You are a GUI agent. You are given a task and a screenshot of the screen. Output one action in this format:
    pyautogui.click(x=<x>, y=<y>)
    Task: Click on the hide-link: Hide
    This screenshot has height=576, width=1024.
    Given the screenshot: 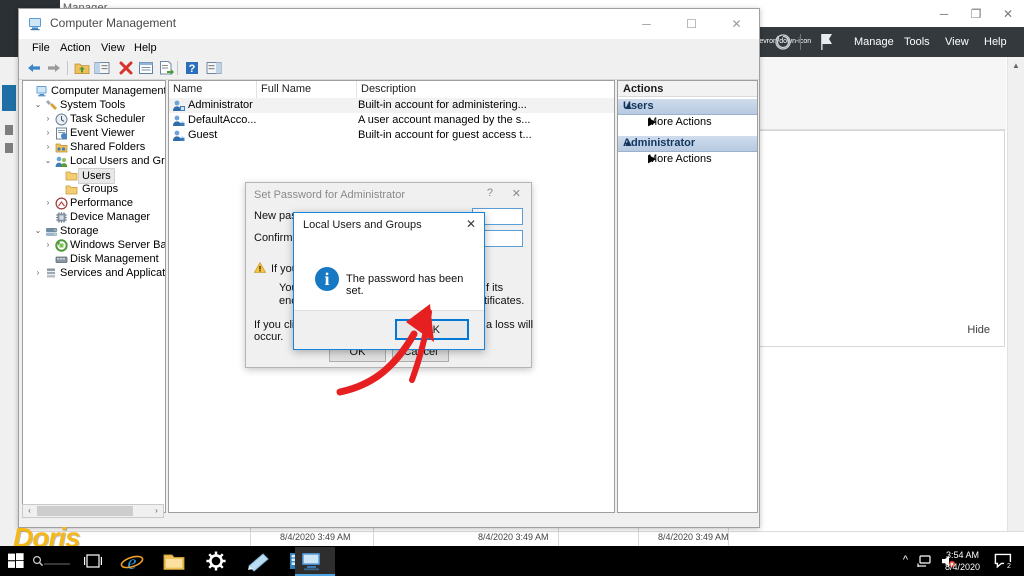 What is the action you would take?
    pyautogui.click(x=978, y=330)
    